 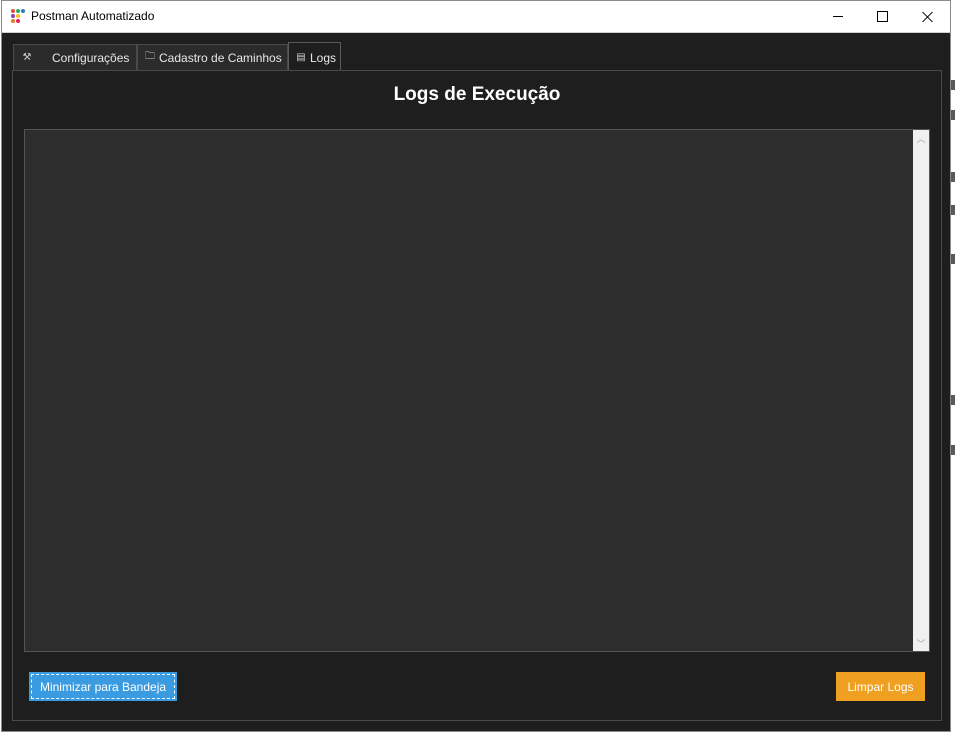 What do you see at coordinates (220, 57) in the screenshot?
I see `tab-label: Cadastro de Caminhos` at bounding box center [220, 57].